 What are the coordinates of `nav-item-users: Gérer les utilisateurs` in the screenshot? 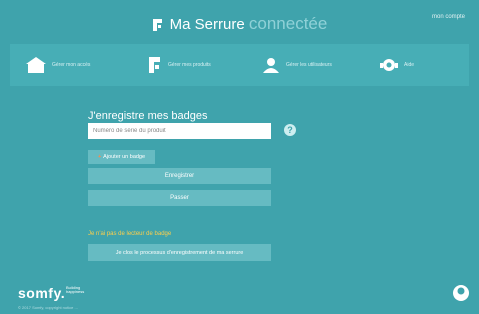 It's located at (297, 65).